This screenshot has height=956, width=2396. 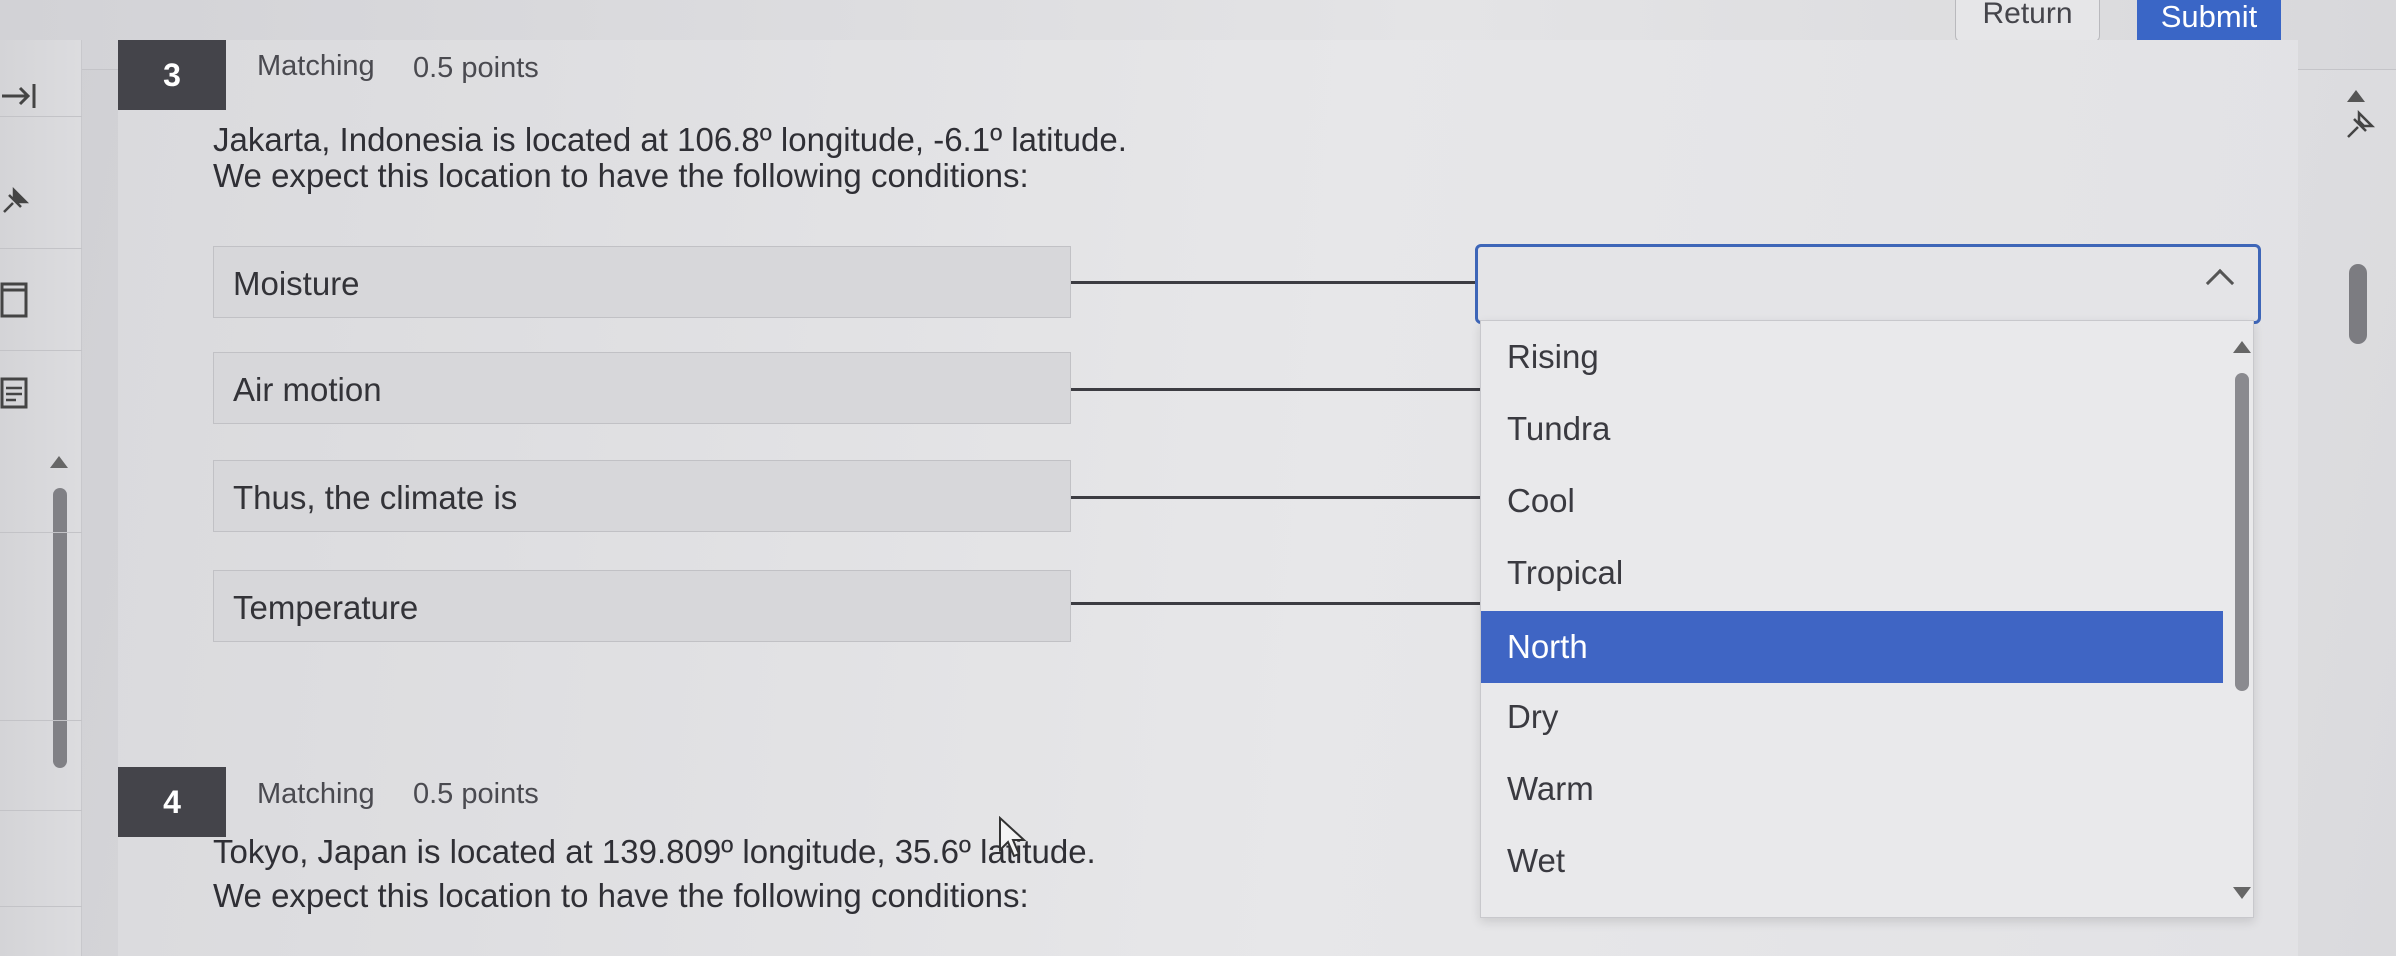 What do you see at coordinates (2242, 347) in the screenshot?
I see `dropdown-scroll-up-arrow` at bounding box center [2242, 347].